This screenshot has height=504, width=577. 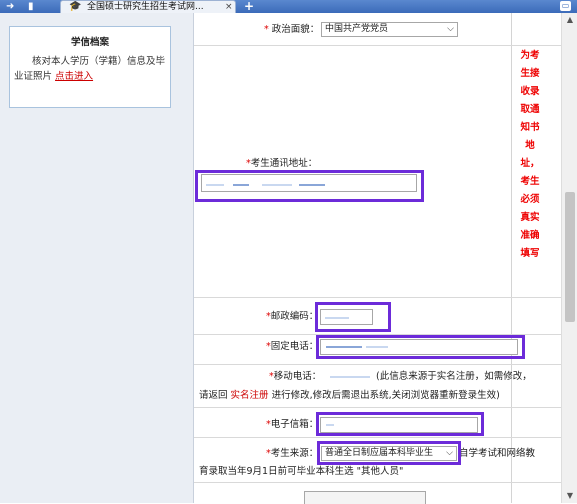 What do you see at coordinates (288, 6) in the screenshot?
I see `browser-tab-bar: ➜ ▮ 🎓 全国硕士研究生招生考试网... × + ▭` at bounding box center [288, 6].